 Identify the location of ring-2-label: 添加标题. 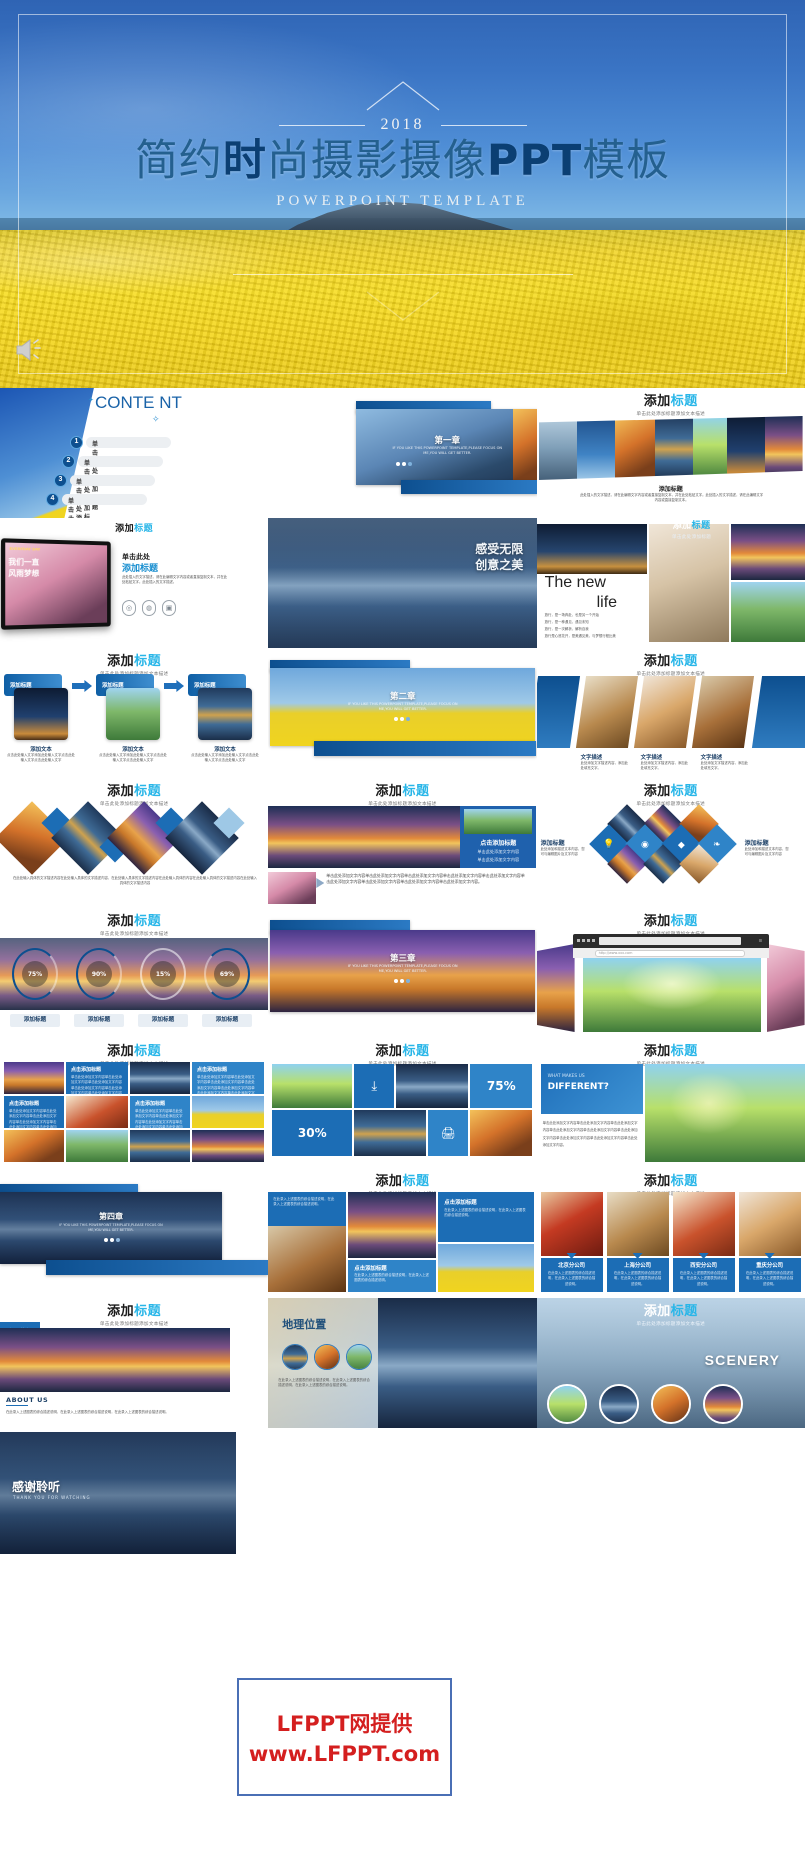
(99, 1020).